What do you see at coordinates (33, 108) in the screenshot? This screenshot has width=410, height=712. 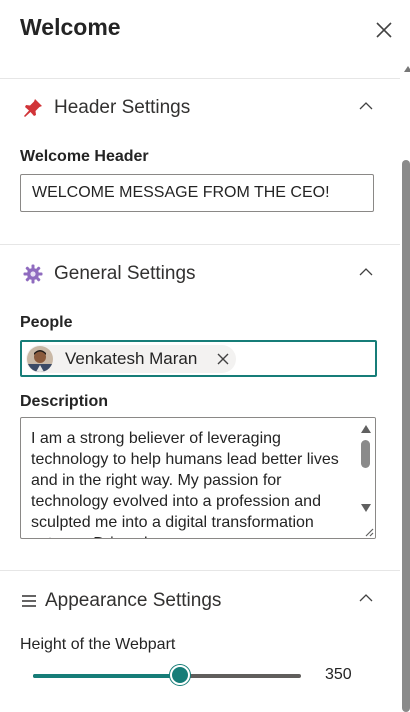 I see `pushpin-icon` at bounding box center [33, 108].